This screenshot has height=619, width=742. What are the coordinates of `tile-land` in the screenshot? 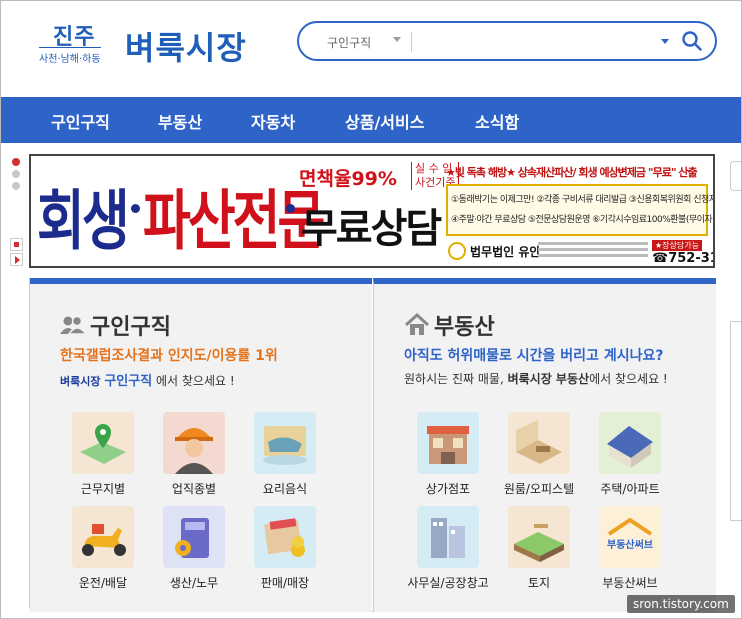 It's located at (539, 537).